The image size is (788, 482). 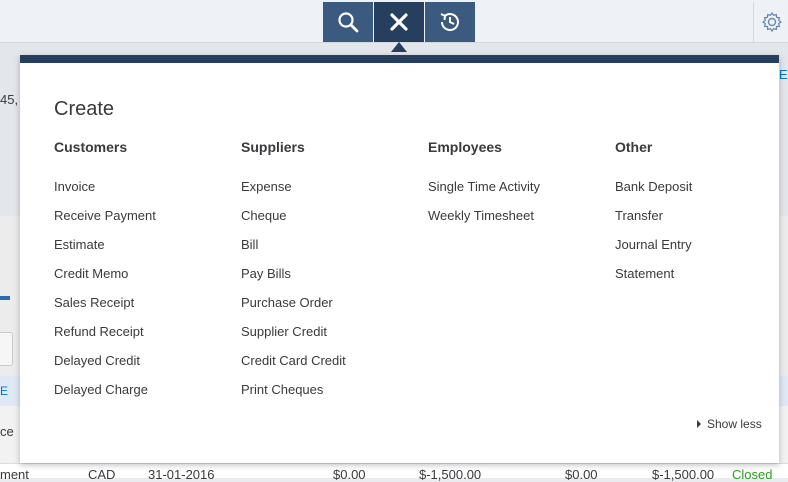 What do you see at coordinates (634, 147) in the screenshot?
I see `other-heading: Other` at bounding box center [634, 147].